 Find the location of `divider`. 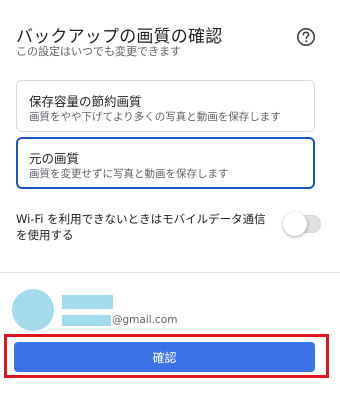

divider is located at coordinates (170, 272).